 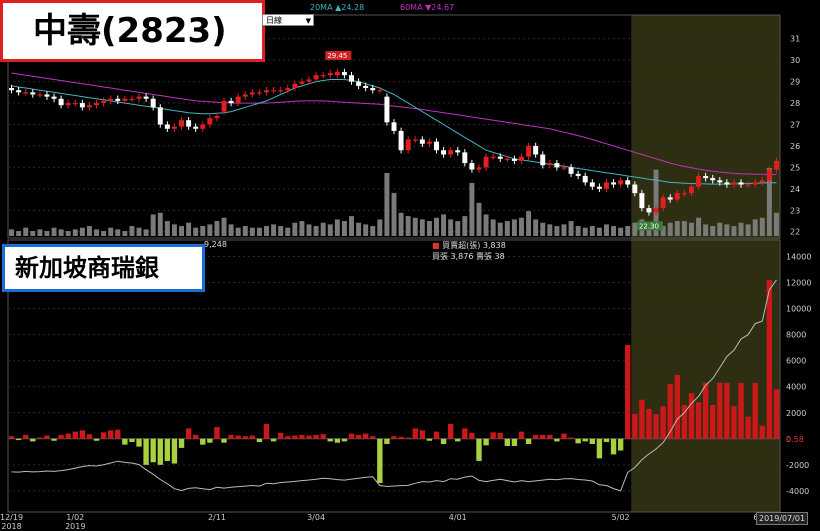 What do you see at coordinates (288, 20) in the screenshot?
I see `period-dropdown: 日線 ▼` at bounding box center [288, 20].